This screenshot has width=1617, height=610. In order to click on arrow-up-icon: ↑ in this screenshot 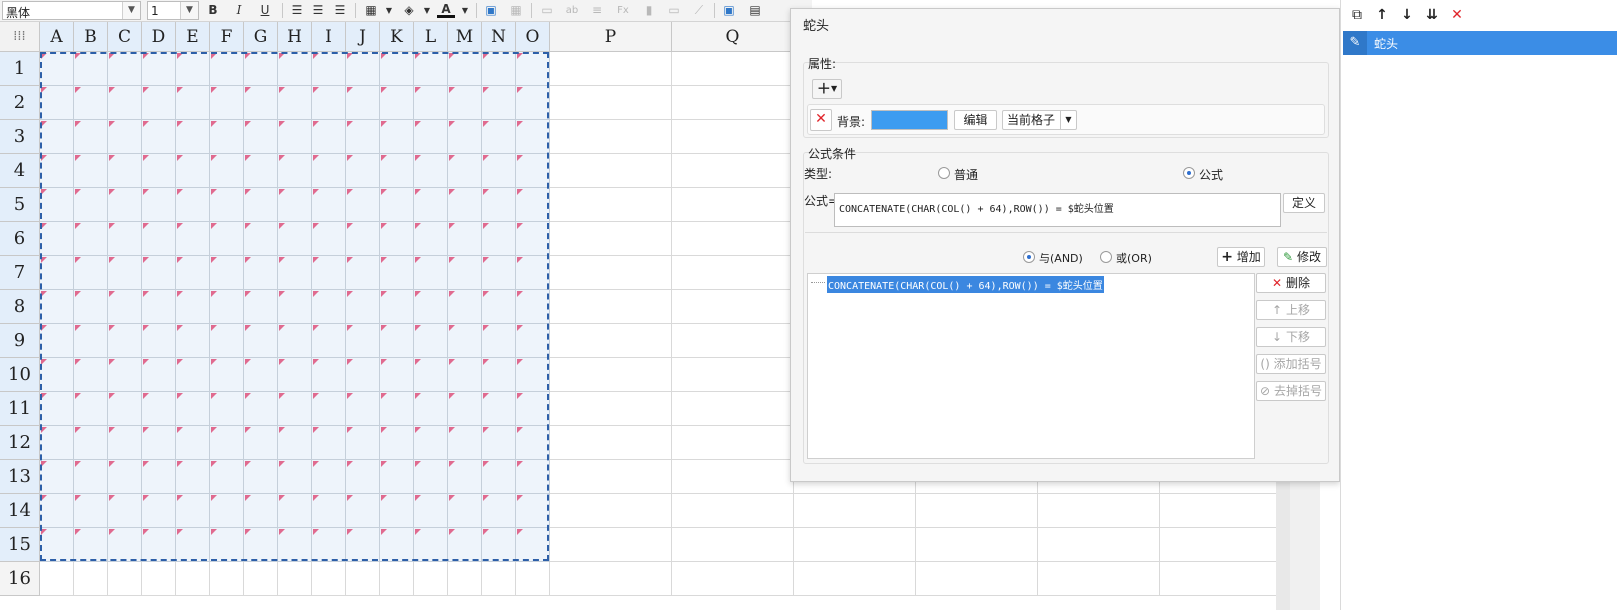, I will do `click(1382, 15)`.